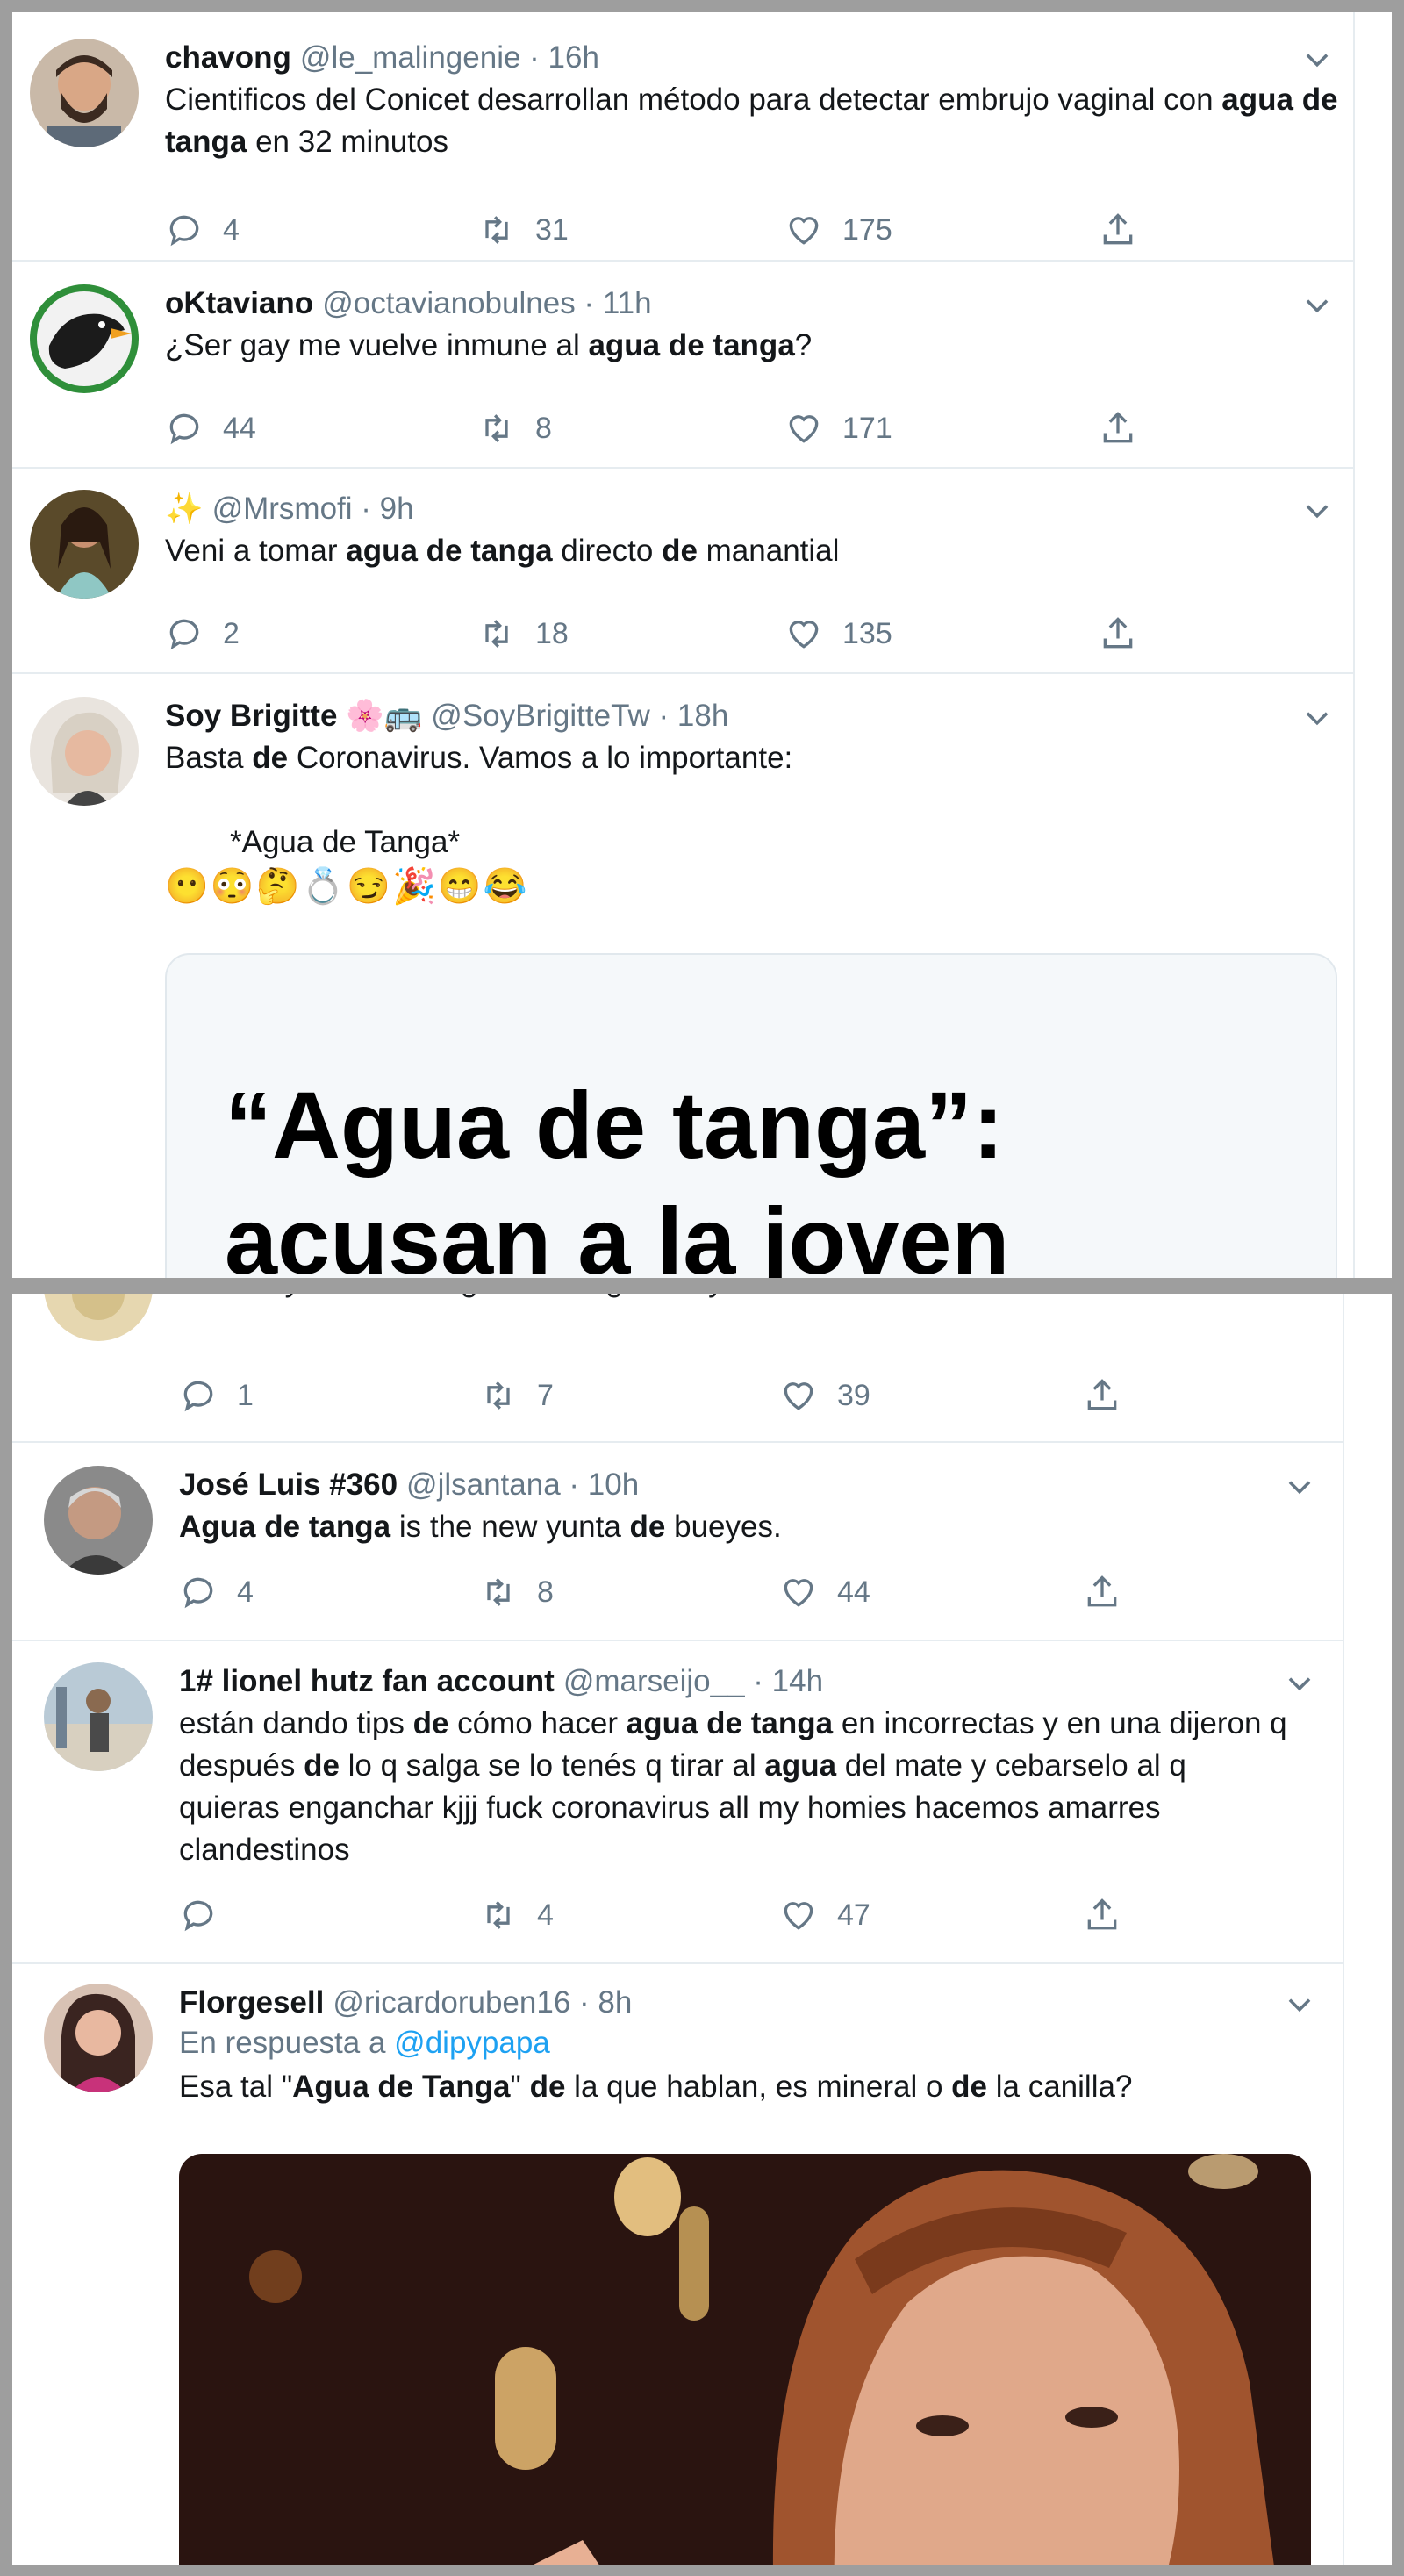 This screenshot has width=1404, height=2576. Describe the element at coordinates (702, 716) in the screenshot. I see `tweet-time: 18h` at that location.